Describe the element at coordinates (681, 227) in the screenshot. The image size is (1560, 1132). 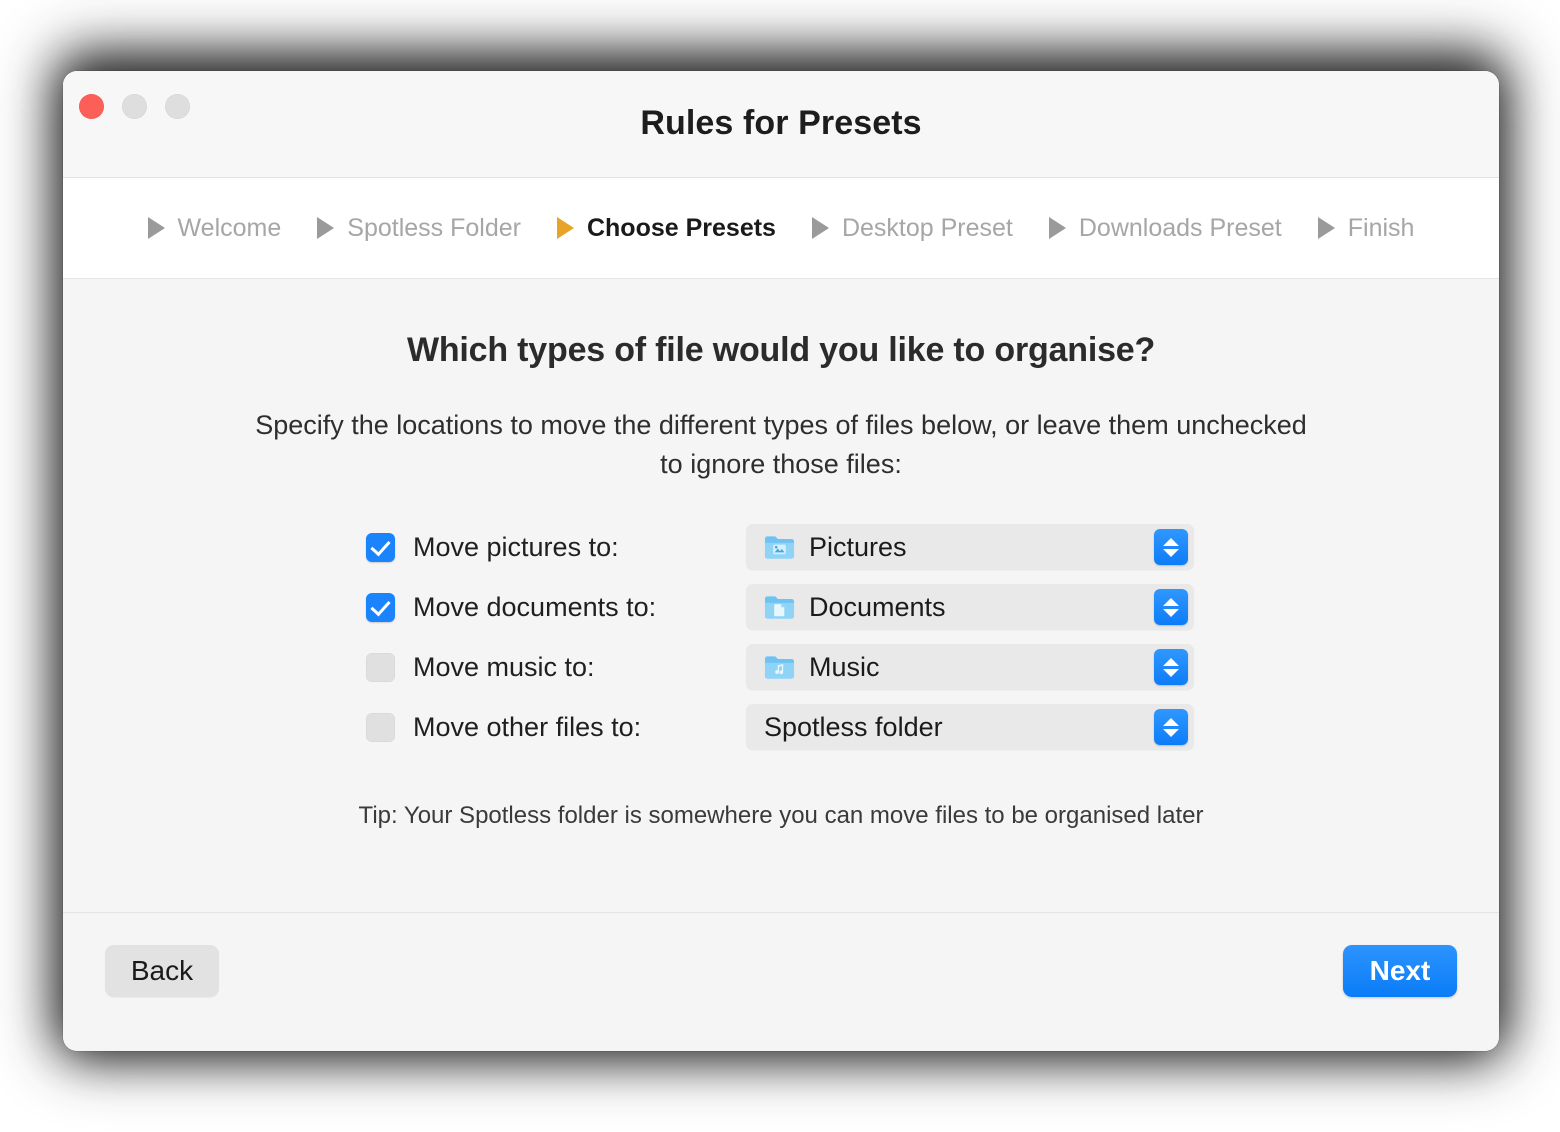
I see `step-label: Choose Presets` at that location.